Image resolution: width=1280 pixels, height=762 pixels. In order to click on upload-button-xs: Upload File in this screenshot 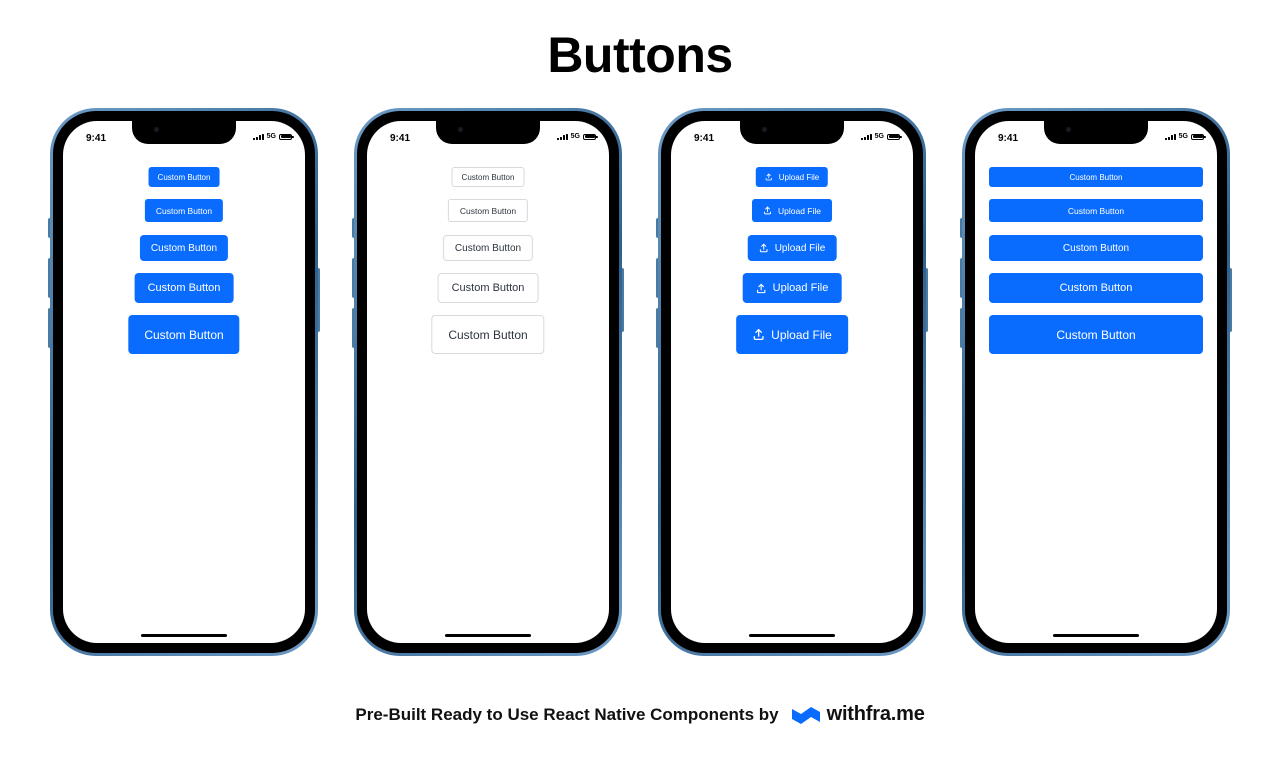, I will do `click(792, 177)`.